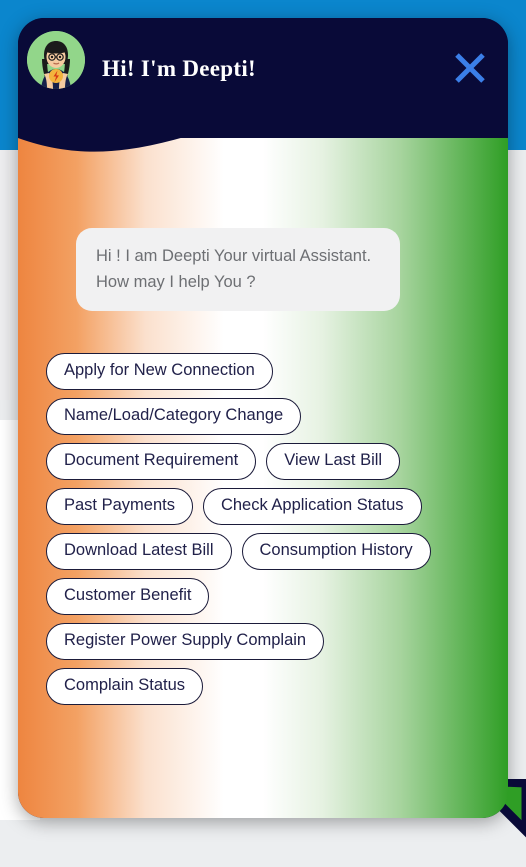 The image size is (526, 867). Describe the element at coordinates (174, 416) in the screenshot. I see `quick-reply-chip: Name/Load/Category Change` at that location.